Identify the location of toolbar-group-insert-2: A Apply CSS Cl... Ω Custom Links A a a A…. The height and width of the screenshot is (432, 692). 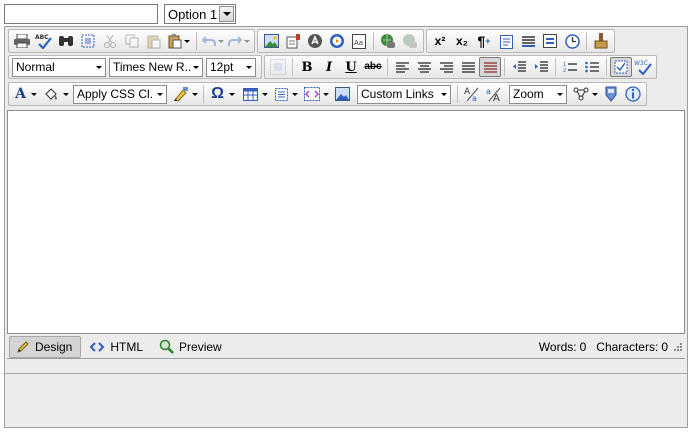
(327, 94).